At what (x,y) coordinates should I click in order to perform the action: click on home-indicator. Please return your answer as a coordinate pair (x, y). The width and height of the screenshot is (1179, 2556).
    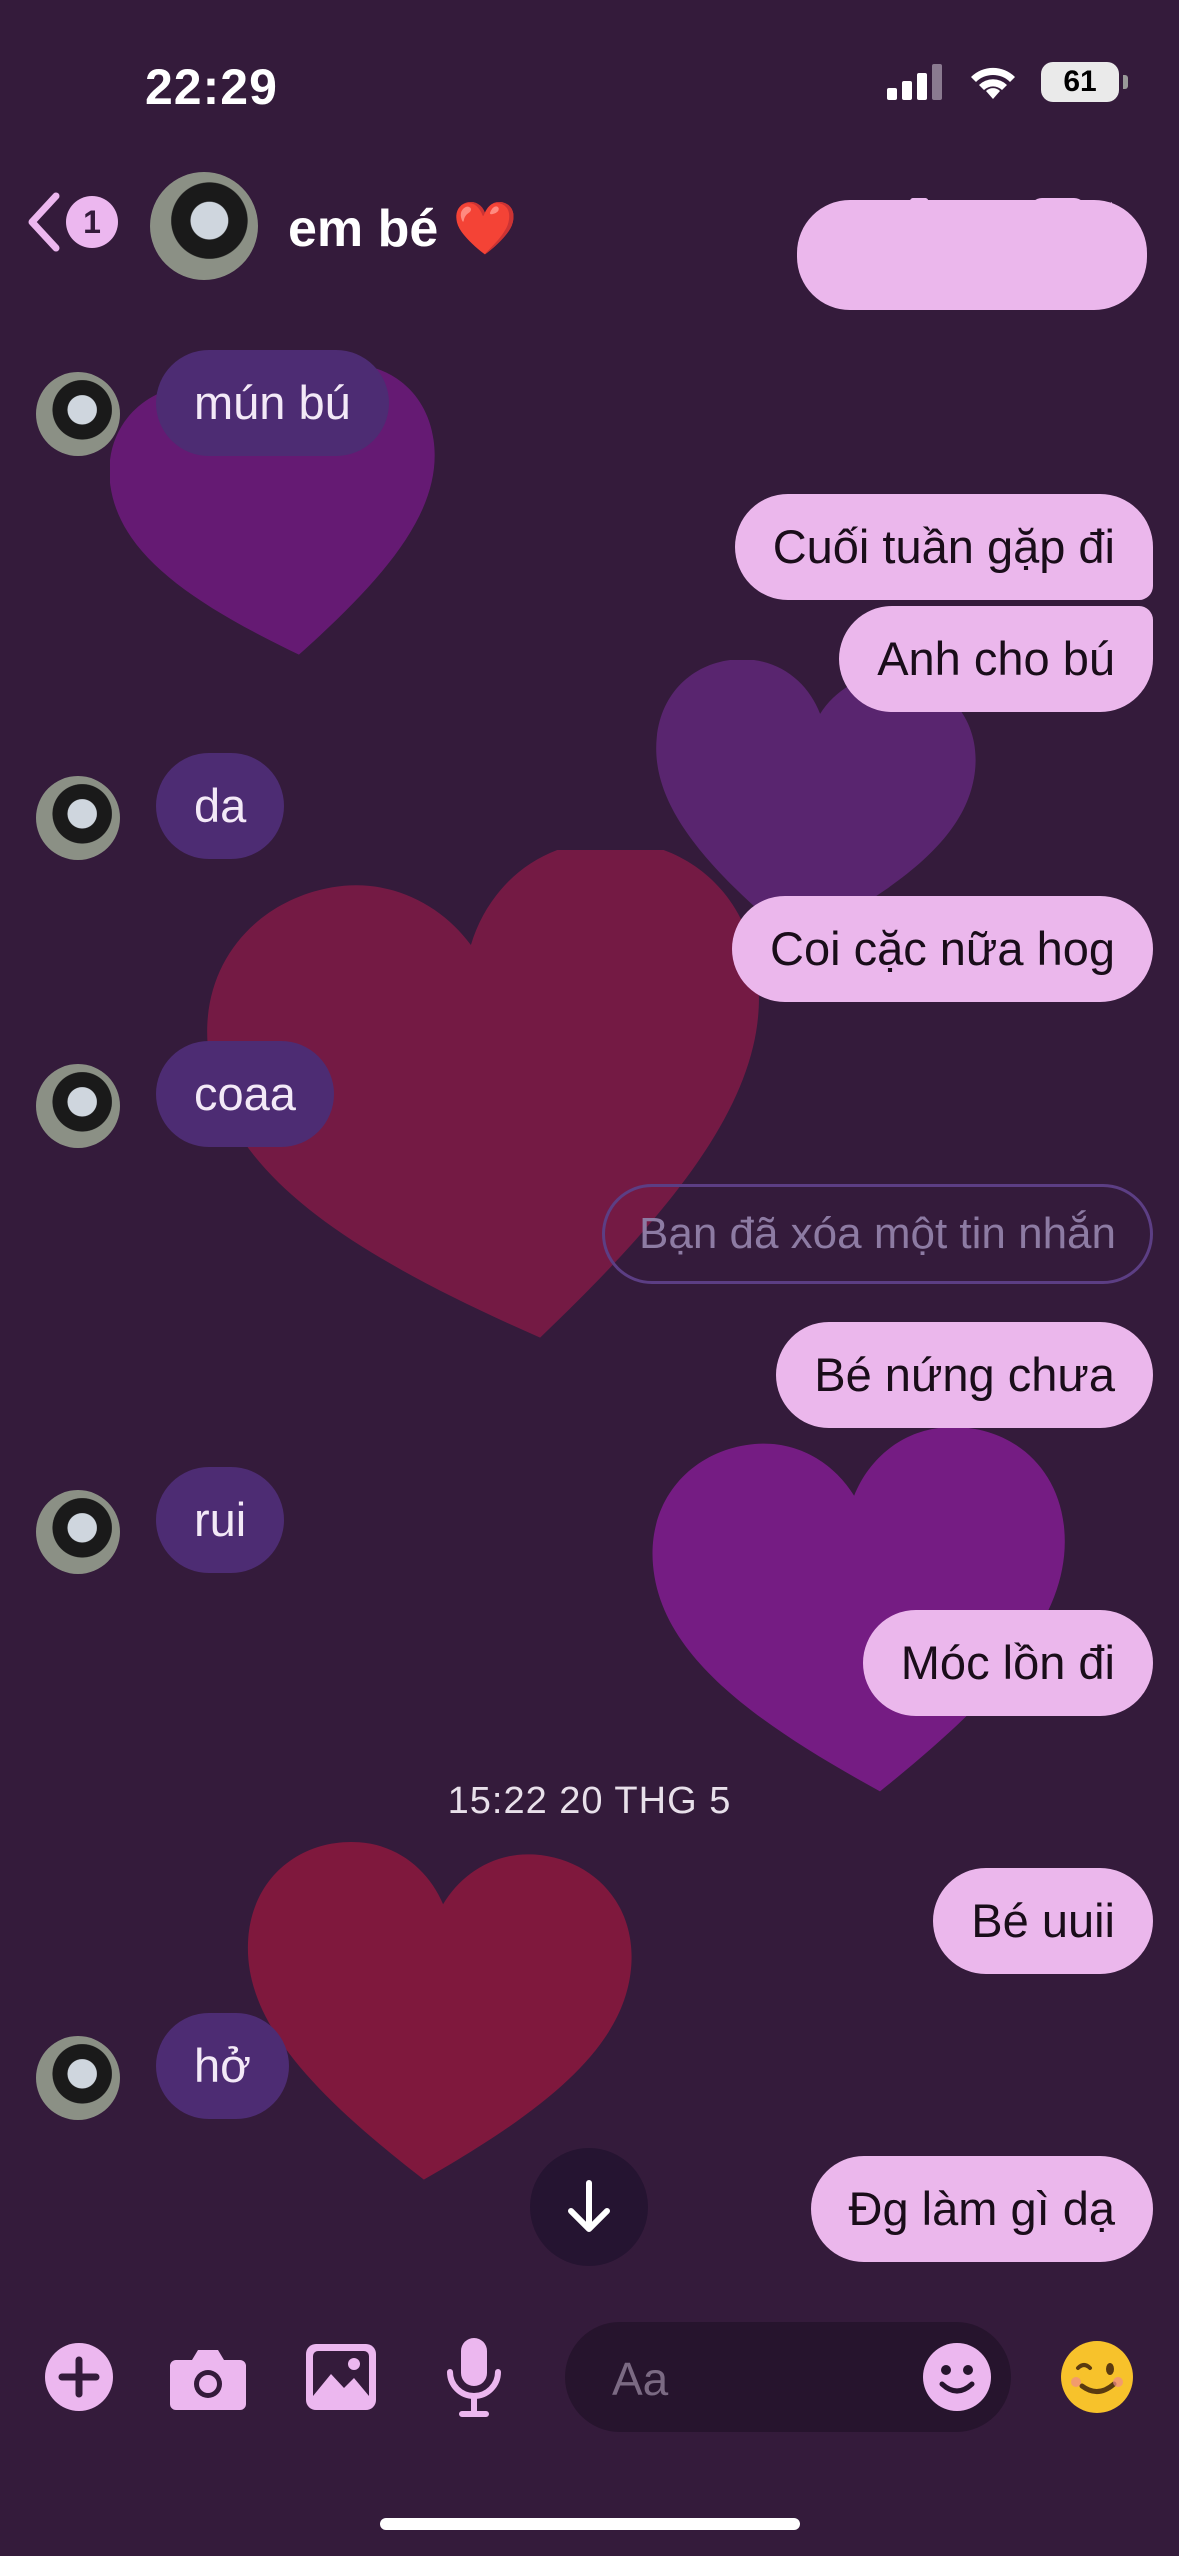
    Looking at the image, I should click on (590, 2524).